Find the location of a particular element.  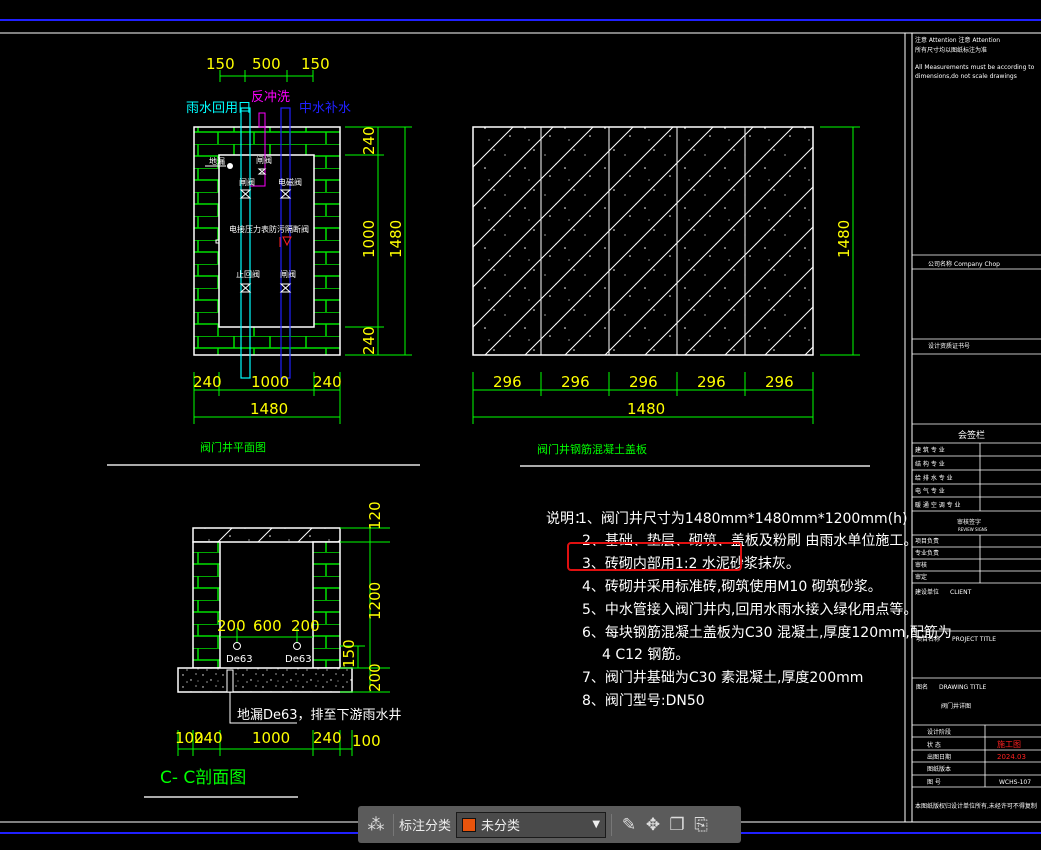

drawing-value: DRAWING TITLE is located at coordinates (963, 687).